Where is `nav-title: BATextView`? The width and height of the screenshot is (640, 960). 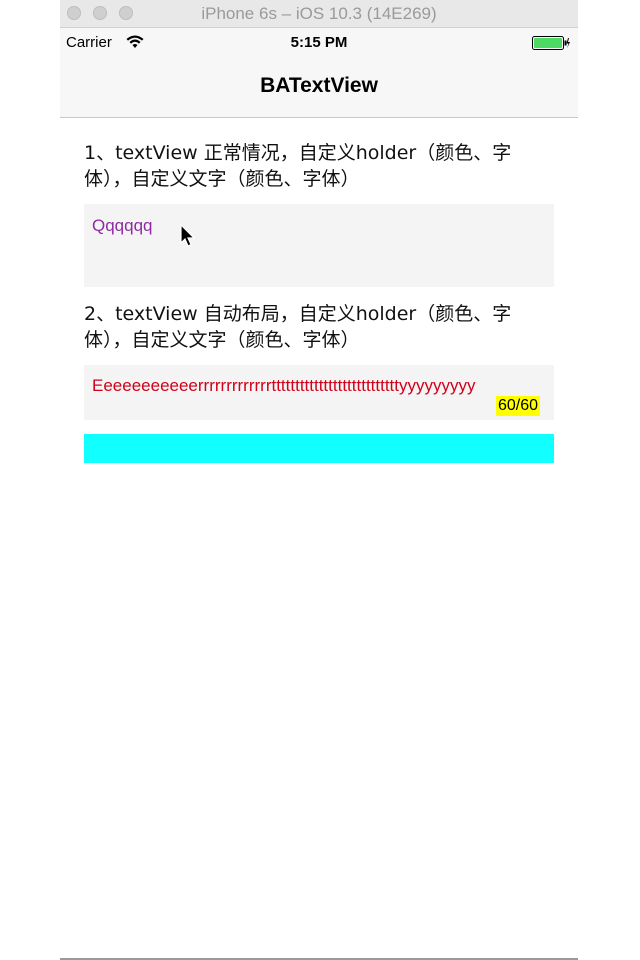
nav-title: BATextView is located at coordinates (319, 85).